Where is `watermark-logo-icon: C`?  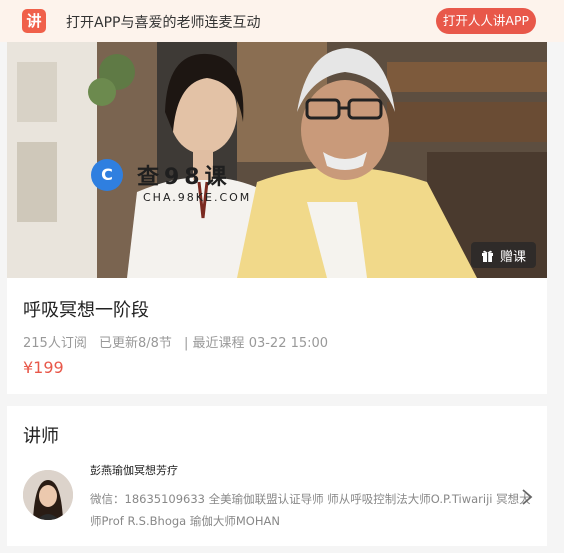 watermark-logo-icon: C is located at coordinates (107, 175).